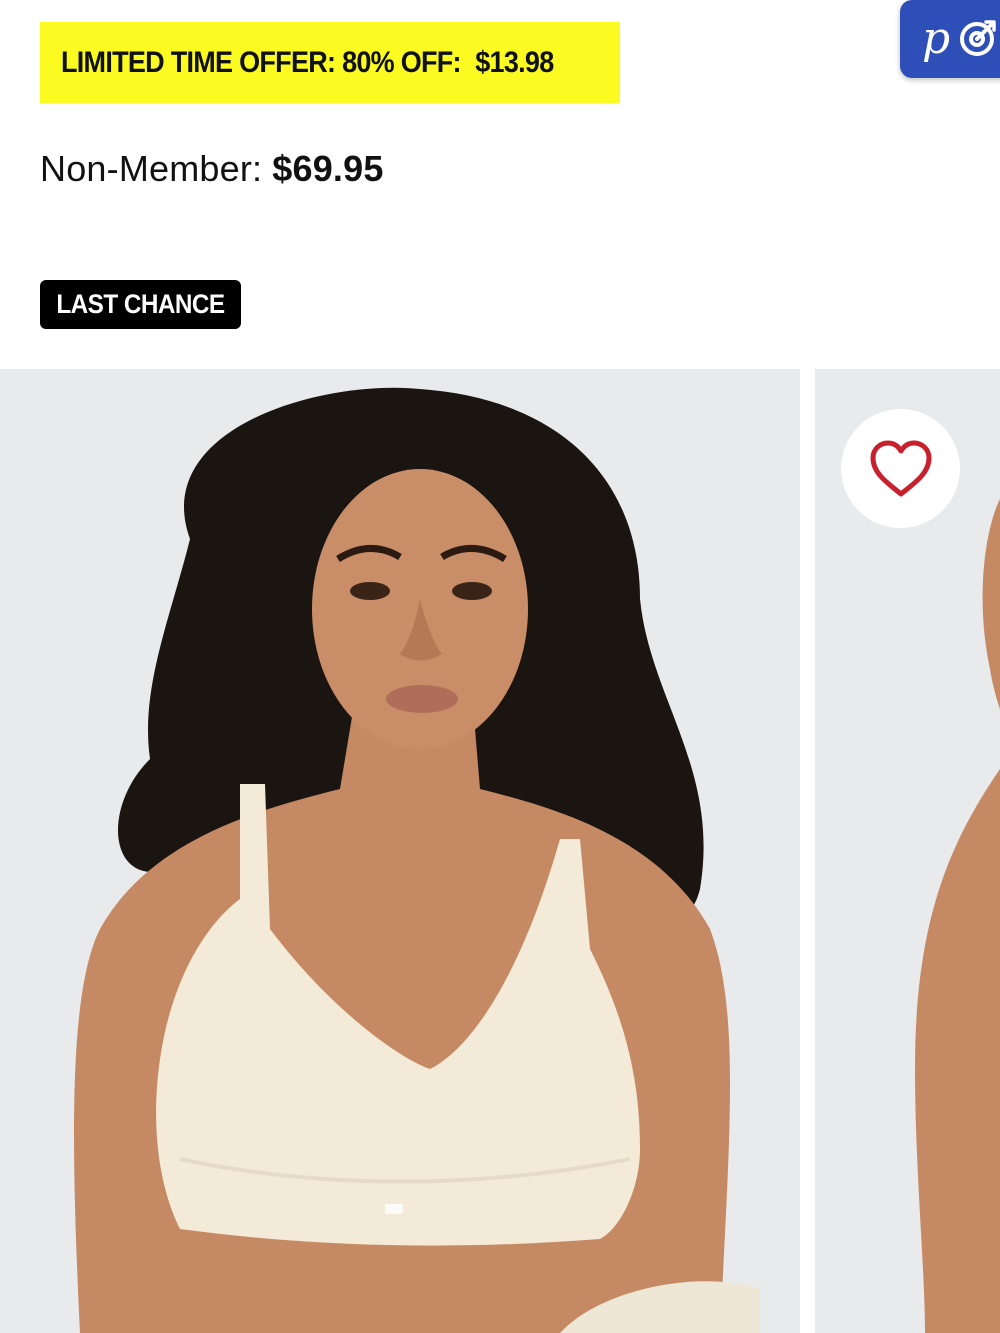  I want to click on last-chance-badge: LAST CHANCE, so click(140, 304).